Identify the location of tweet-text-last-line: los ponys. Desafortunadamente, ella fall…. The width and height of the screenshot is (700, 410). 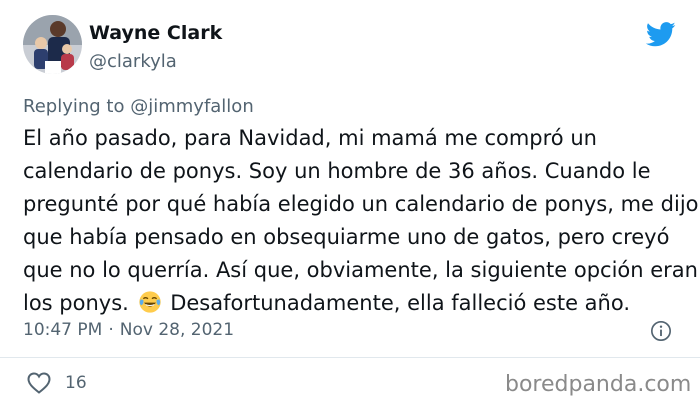
(350, 303).